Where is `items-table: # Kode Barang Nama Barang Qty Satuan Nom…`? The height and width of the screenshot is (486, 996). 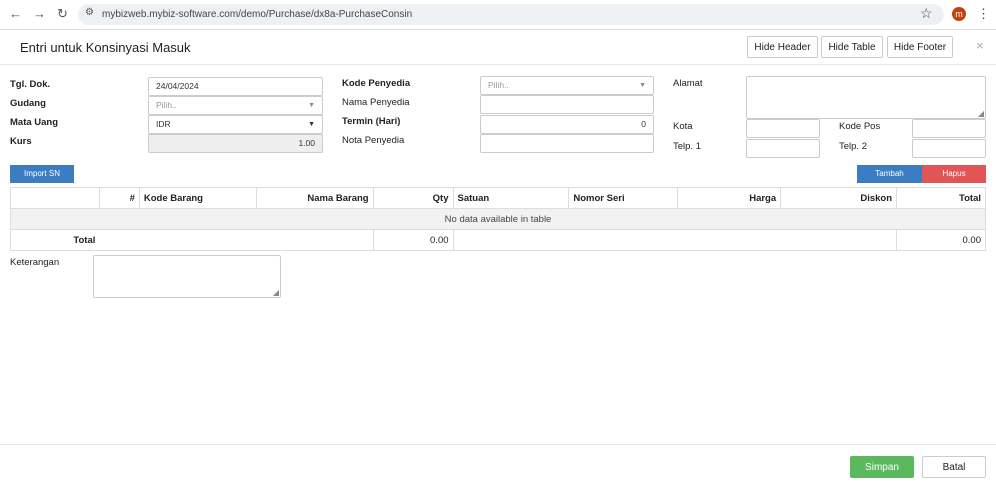 items-table: # Kode Barang Nama Barang Qty Satuan Nom… is located at coordinates (498, 219).